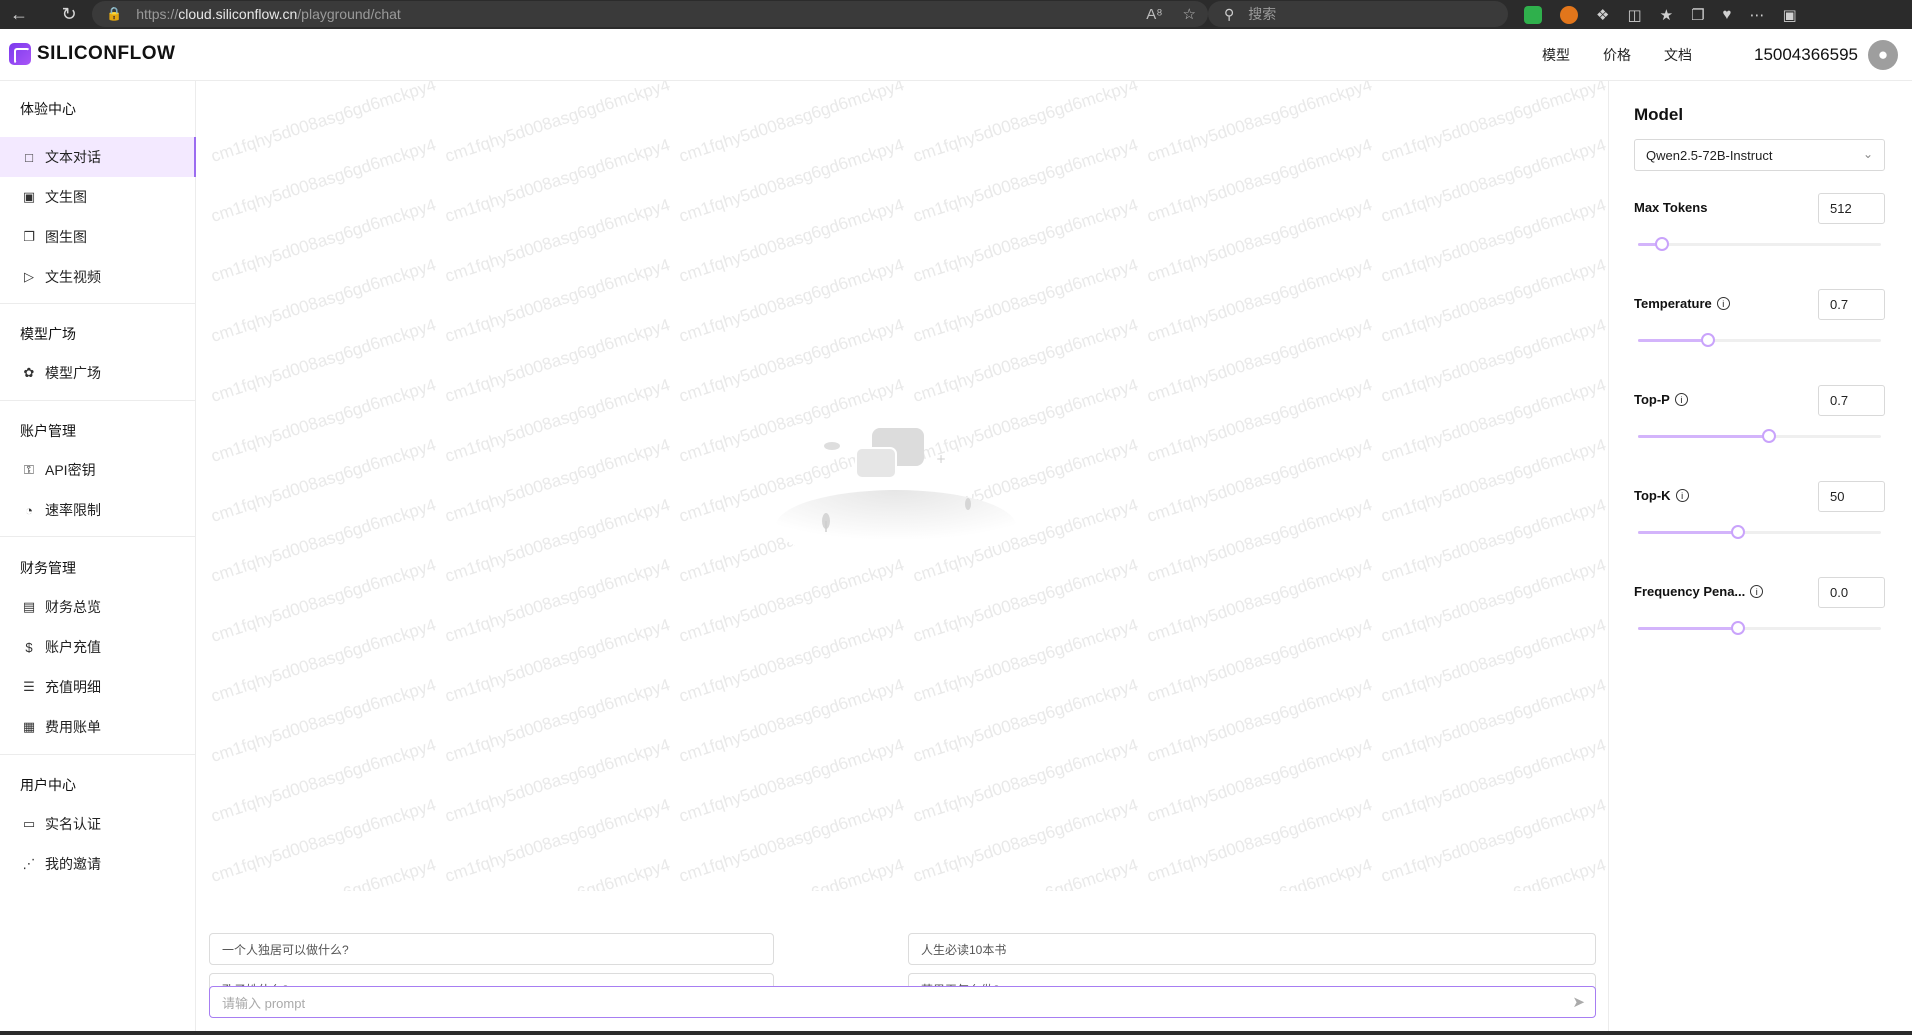  Describe the element at coordinates (1883, 55) in the screenshot. I see `avatar: ●` at that location.